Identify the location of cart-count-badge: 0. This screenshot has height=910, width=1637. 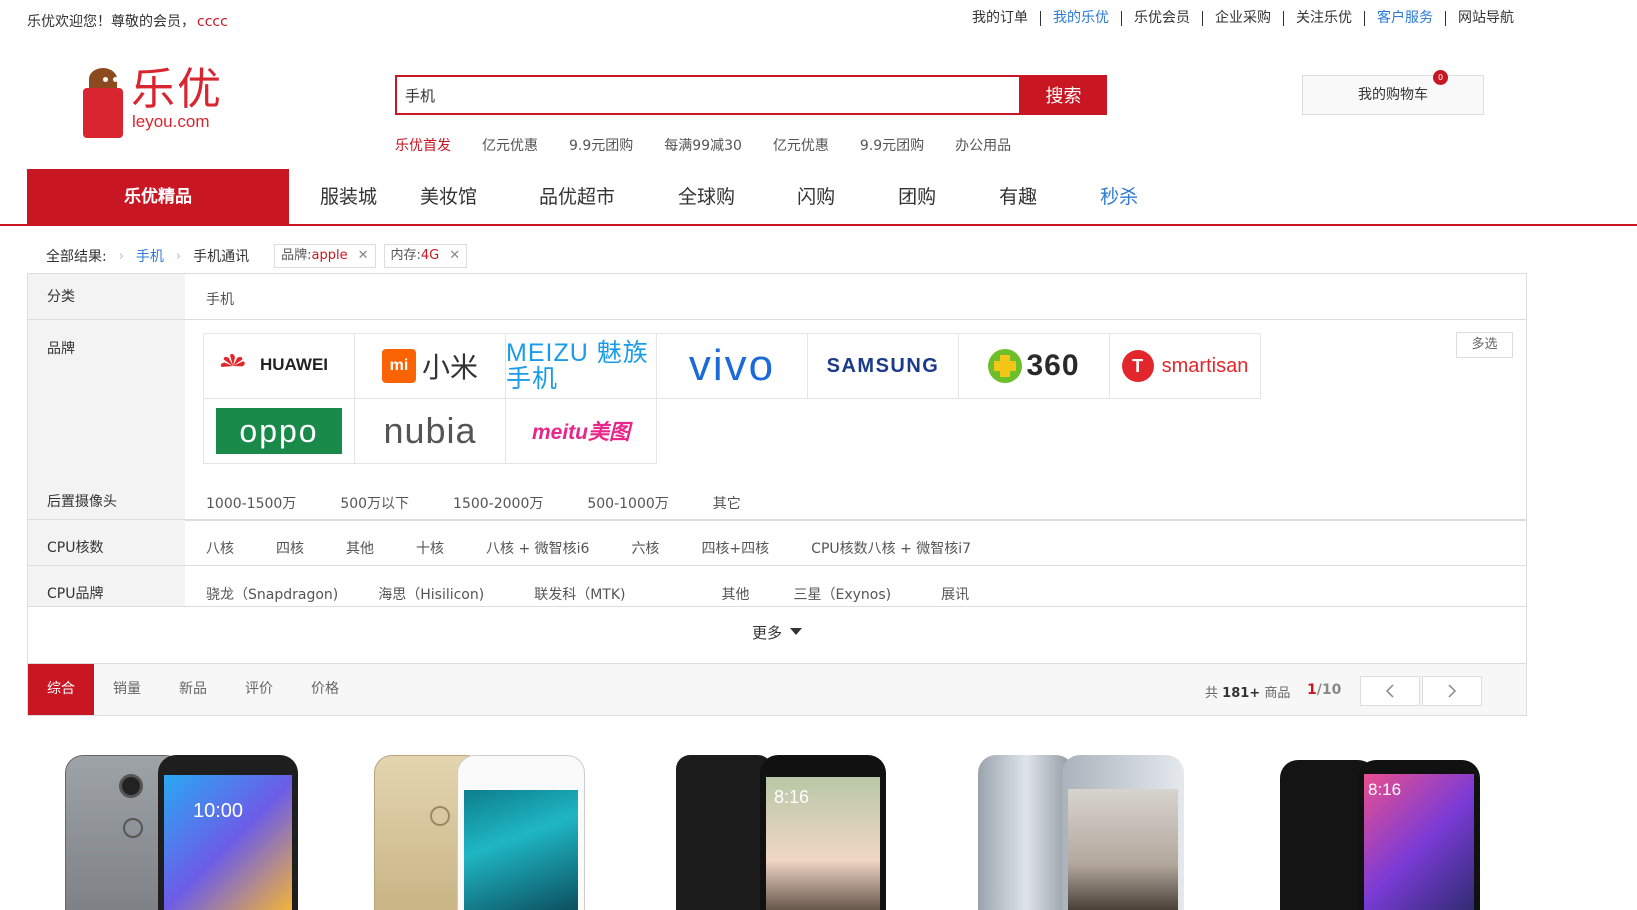
(1440, 77).